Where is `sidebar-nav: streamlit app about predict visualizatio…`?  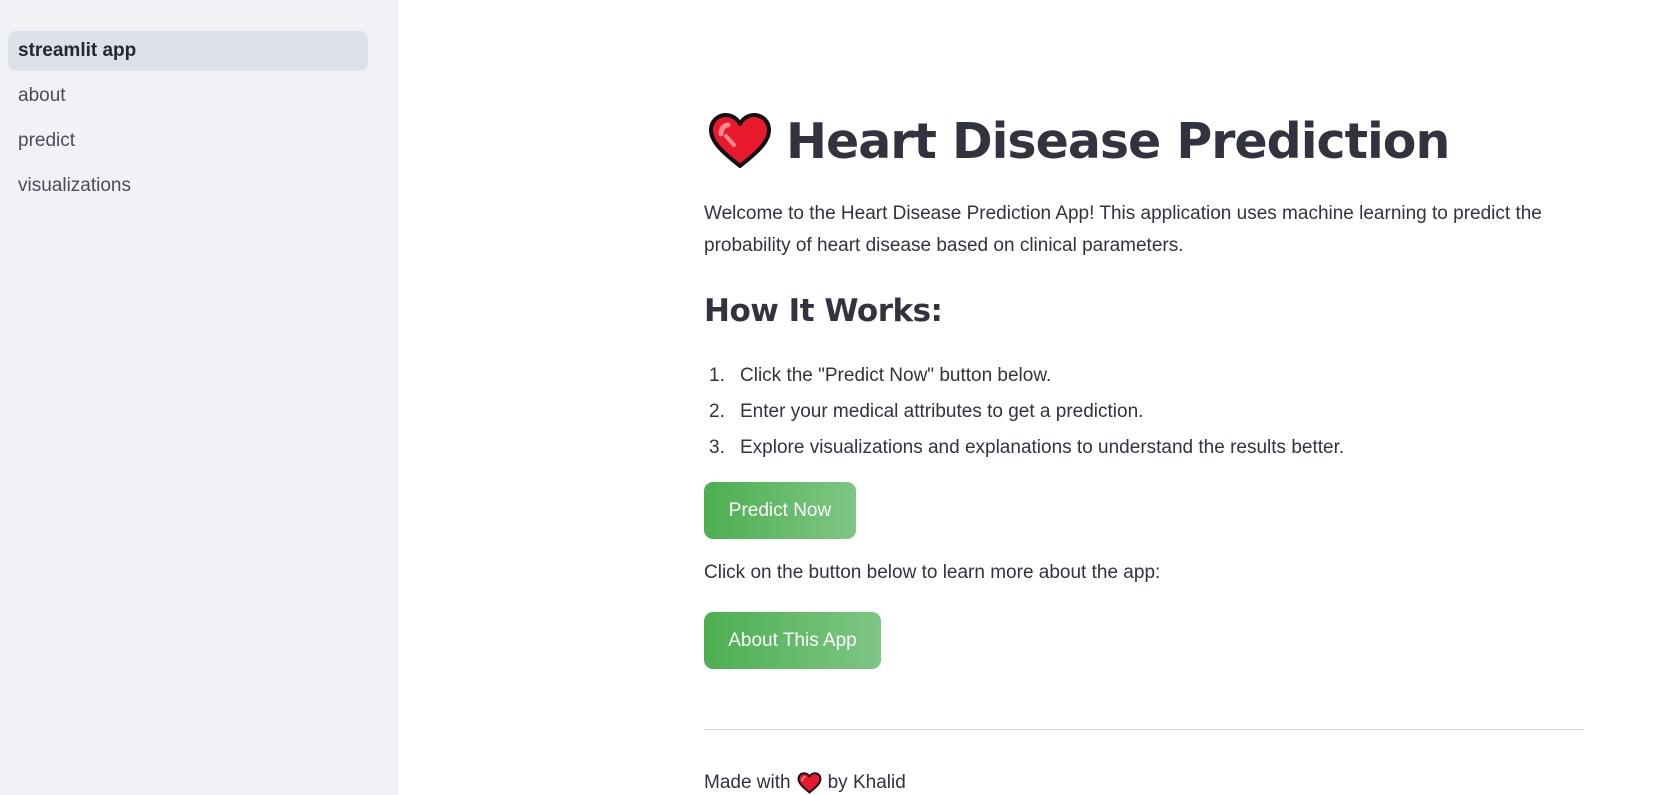
sidebar-nav: streamlit app about predict visualizatio… is located at coordinates (188, 121).